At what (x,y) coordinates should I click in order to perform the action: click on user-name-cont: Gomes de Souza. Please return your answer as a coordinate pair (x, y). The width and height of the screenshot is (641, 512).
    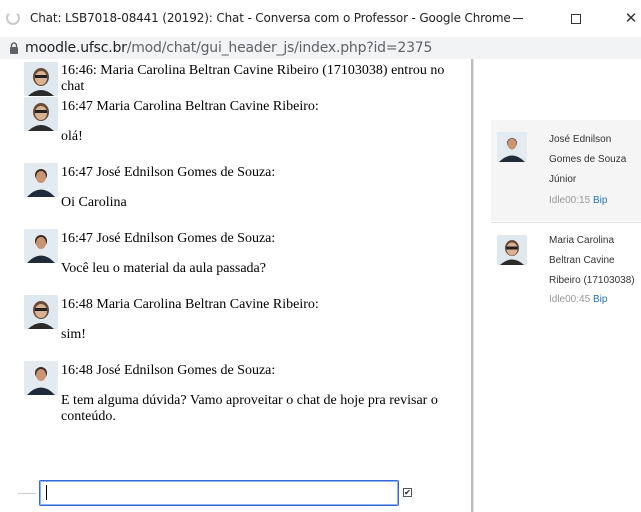
    Looking at the image, I should click on (588, 159).